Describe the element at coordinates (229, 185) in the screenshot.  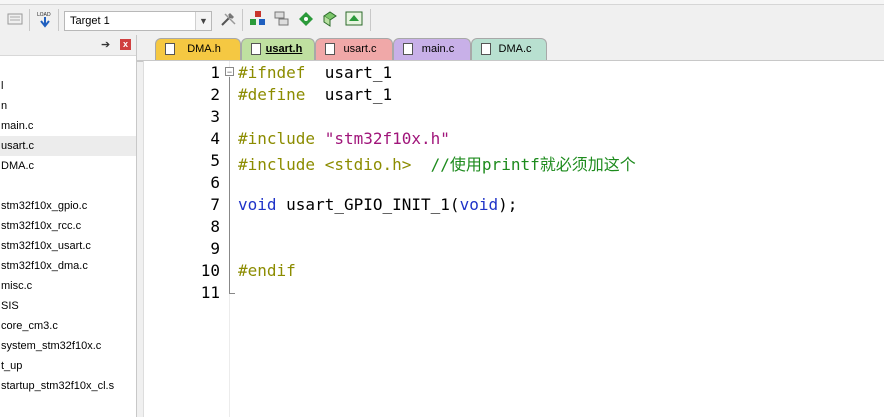
I see `fold-guide` at that location.